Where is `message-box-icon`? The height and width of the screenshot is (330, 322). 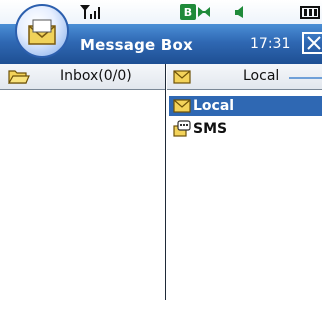 message-box-icon is located at coordinates (42, 32).